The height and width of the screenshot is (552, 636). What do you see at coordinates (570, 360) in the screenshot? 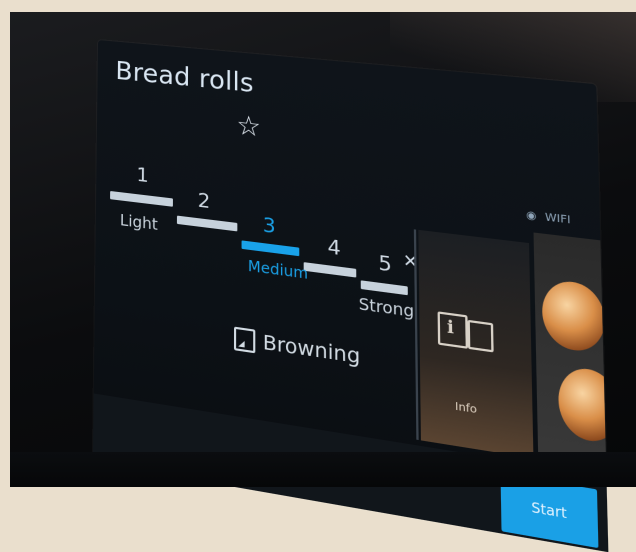
I see `bread-rolls-image` at bounding box center [570, 360].